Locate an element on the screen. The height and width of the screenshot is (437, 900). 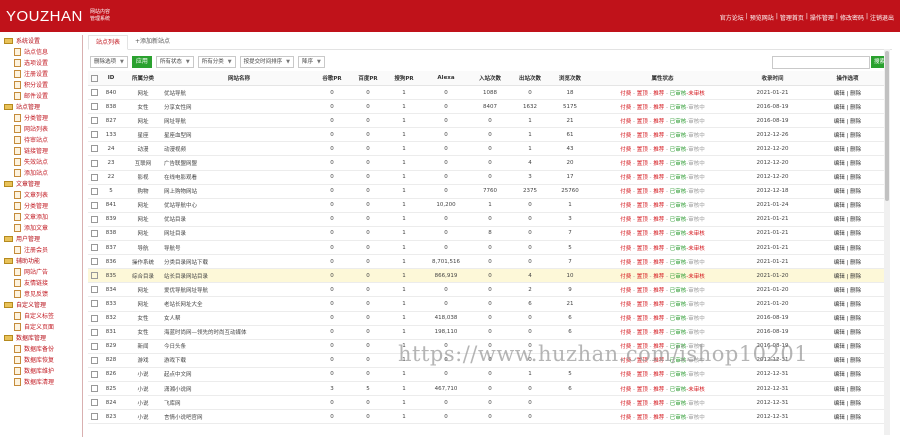
sidebar-item: 数据库清理 is located at coordinates (41, 381).